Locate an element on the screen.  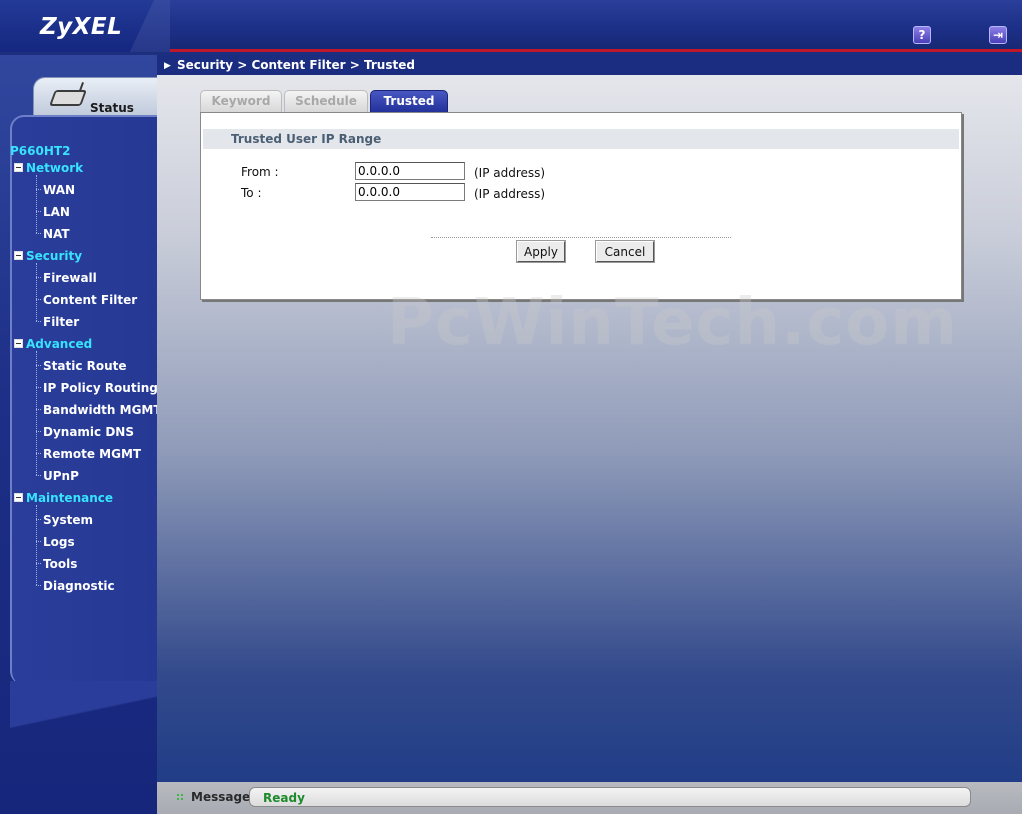
tab-schedule: Schedule is located at coordinates (326, 101).